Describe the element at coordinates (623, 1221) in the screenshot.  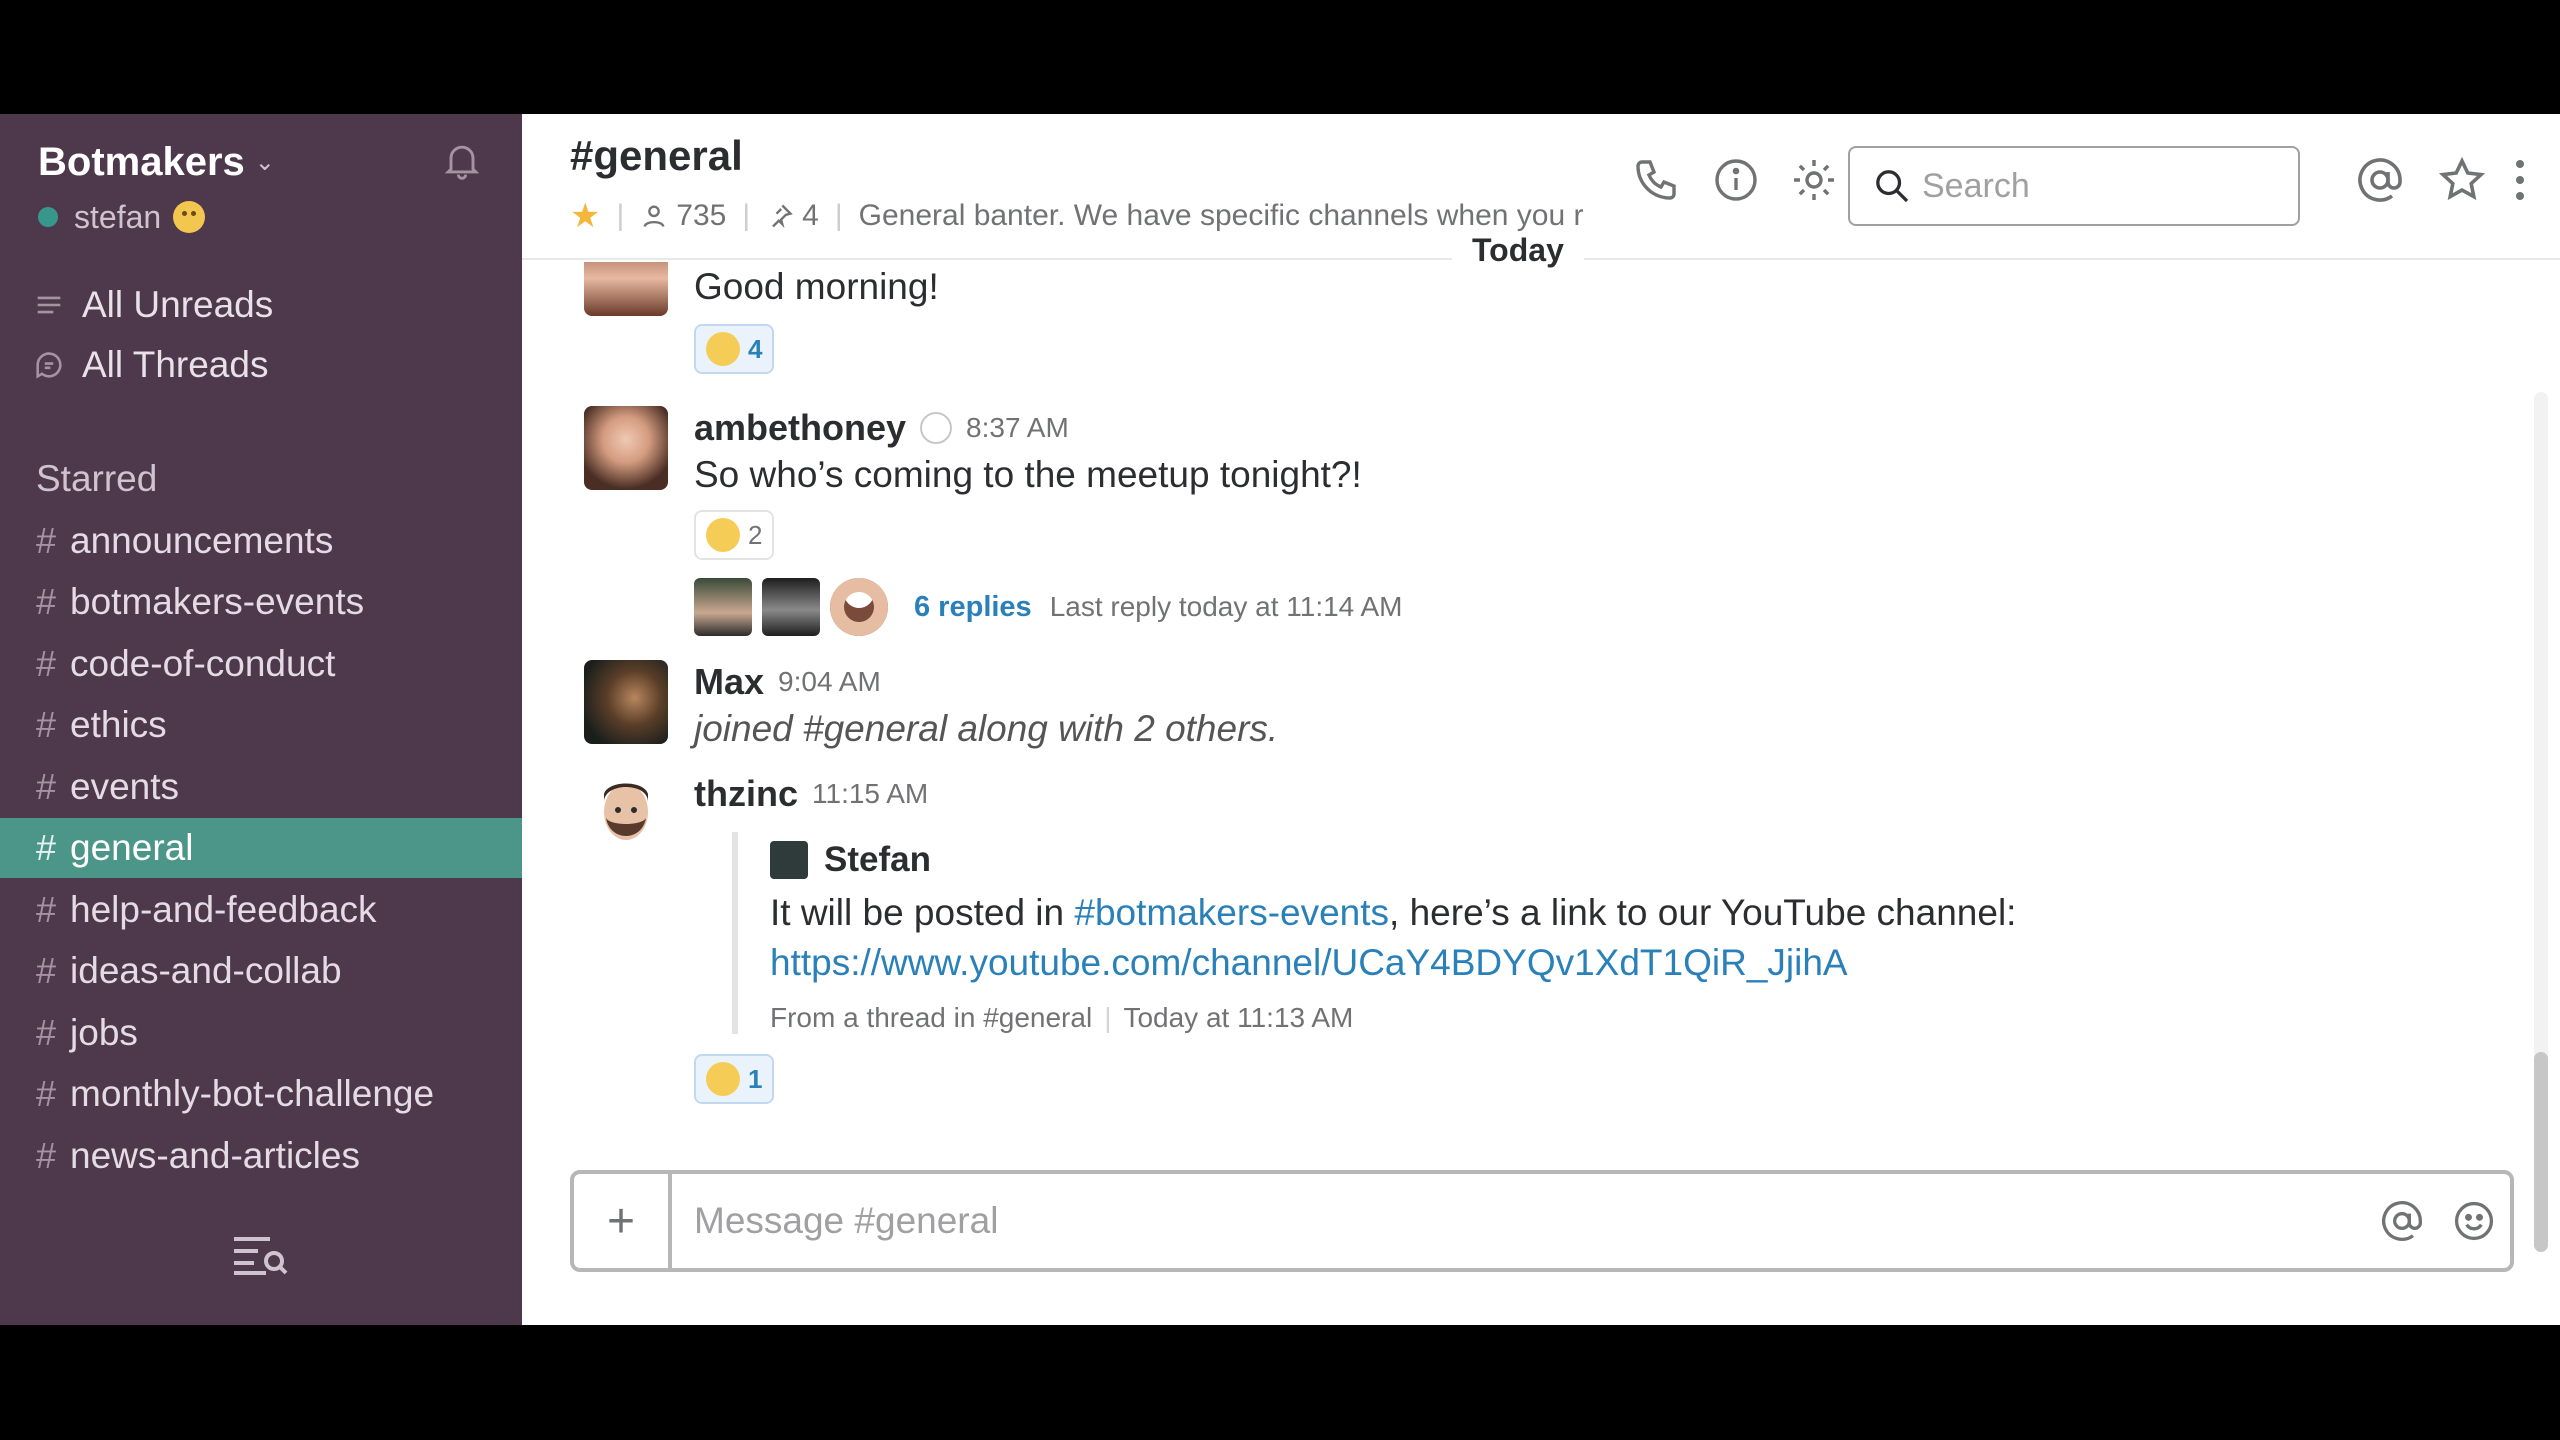
I see `attach-button: +` at that location.